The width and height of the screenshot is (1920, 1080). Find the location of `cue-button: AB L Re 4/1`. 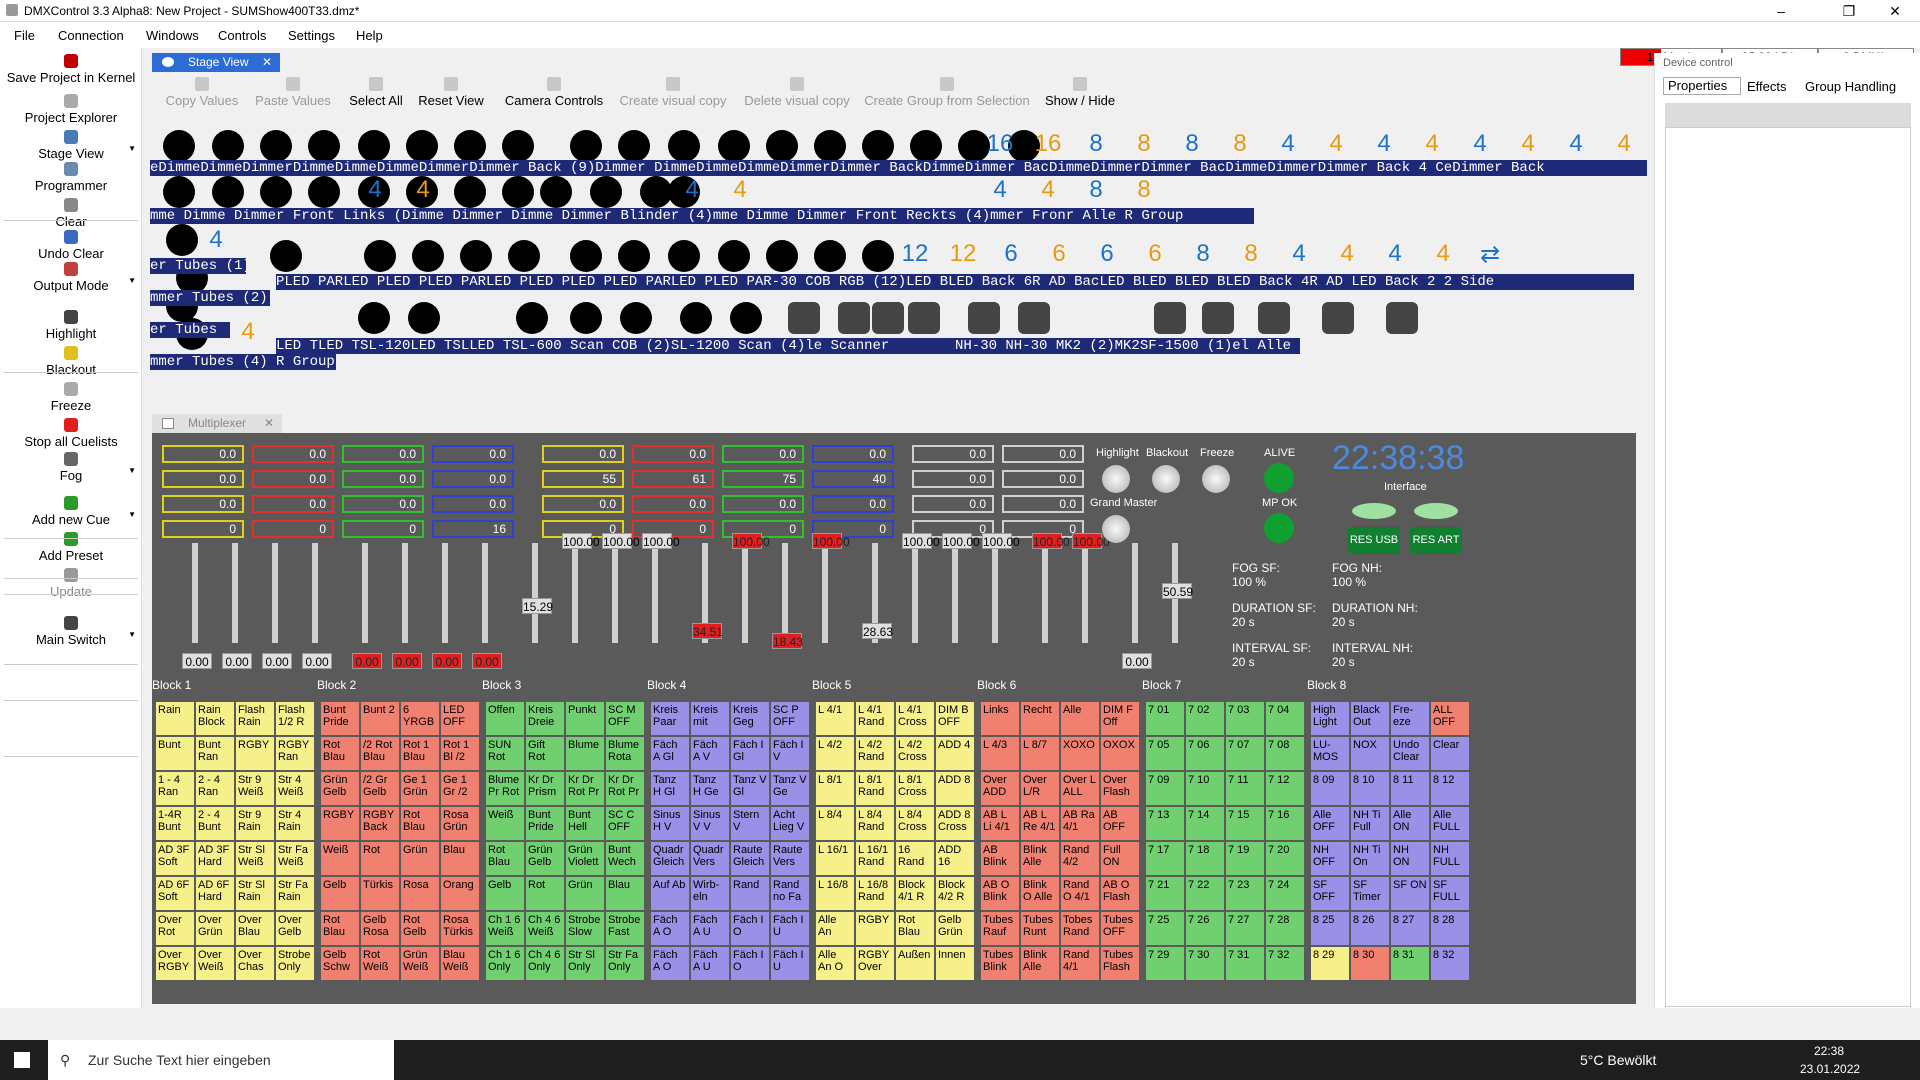

cue-button: AB L Re 4/1 is located at coordinates (1040, 823).